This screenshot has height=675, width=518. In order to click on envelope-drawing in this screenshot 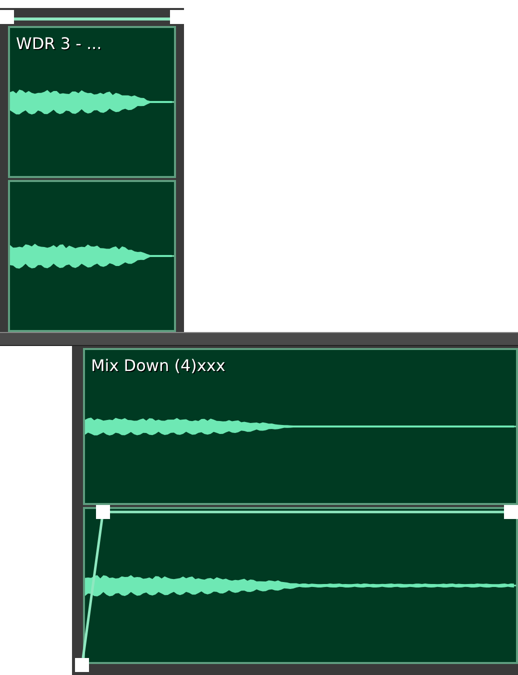, I will do `click(92, 17)`.